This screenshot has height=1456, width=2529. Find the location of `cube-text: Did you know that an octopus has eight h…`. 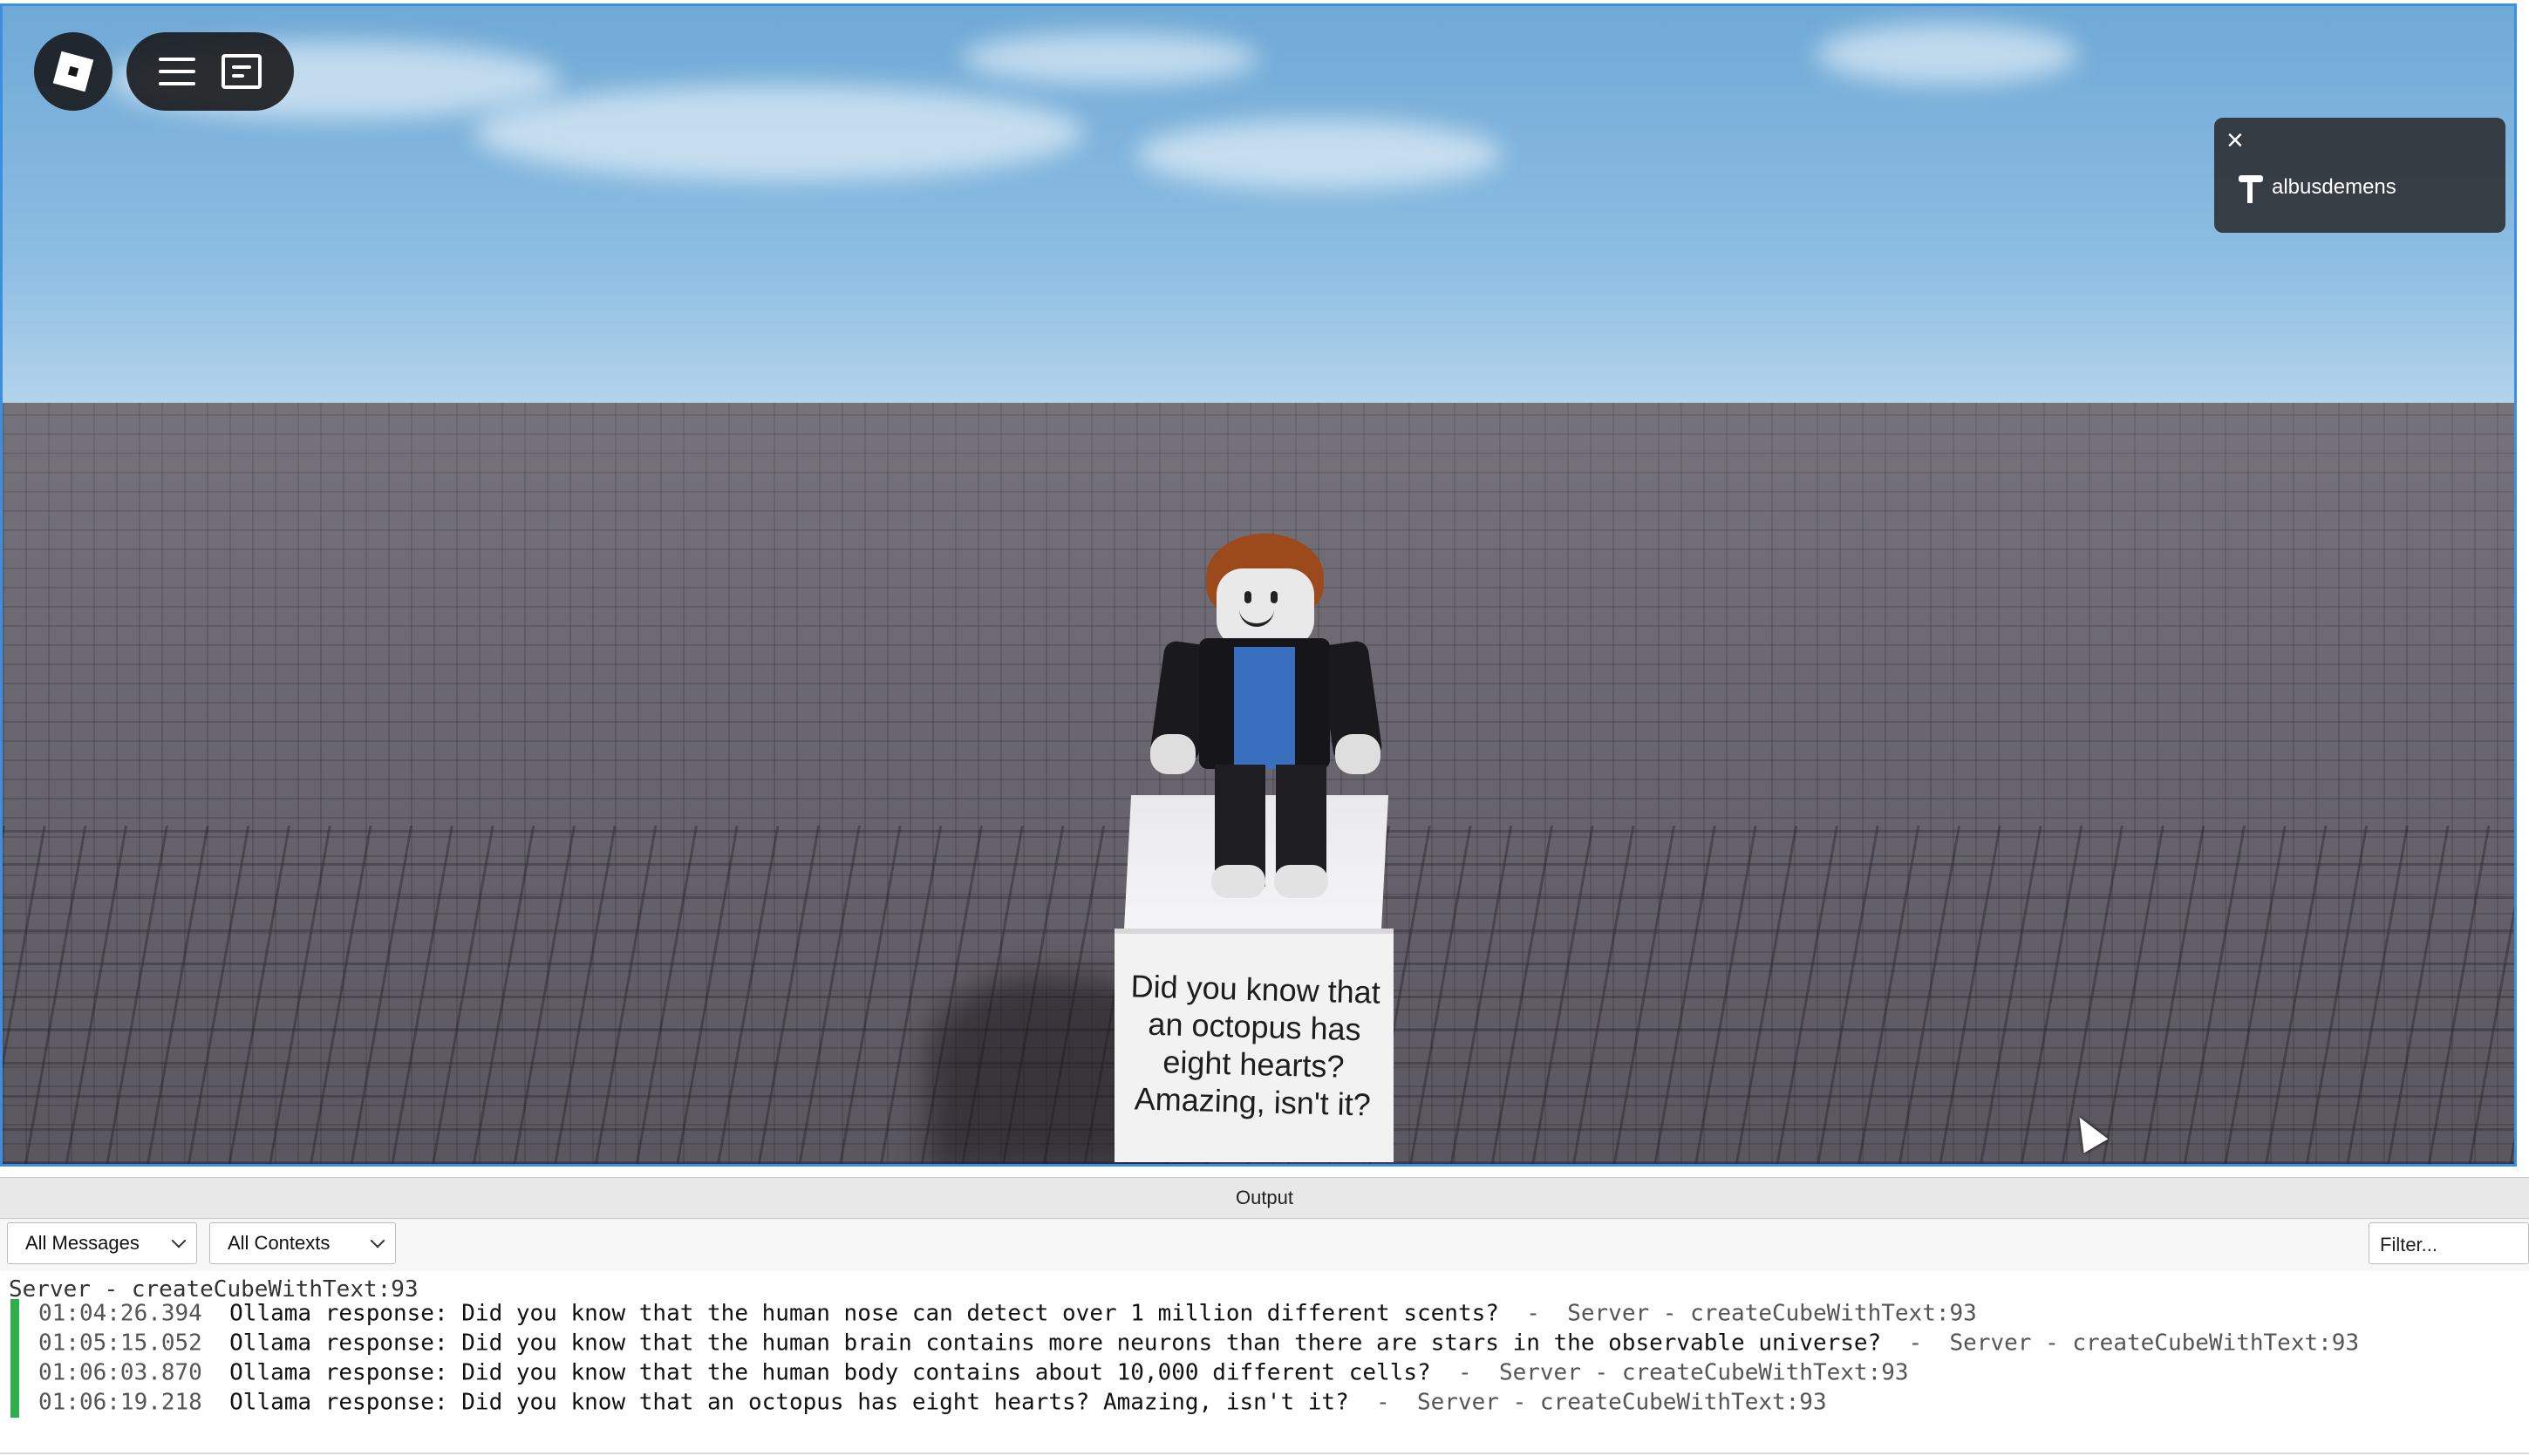

cube-text: Did you know that an octopus has eight h… is located at coordinates (1255, 1045).